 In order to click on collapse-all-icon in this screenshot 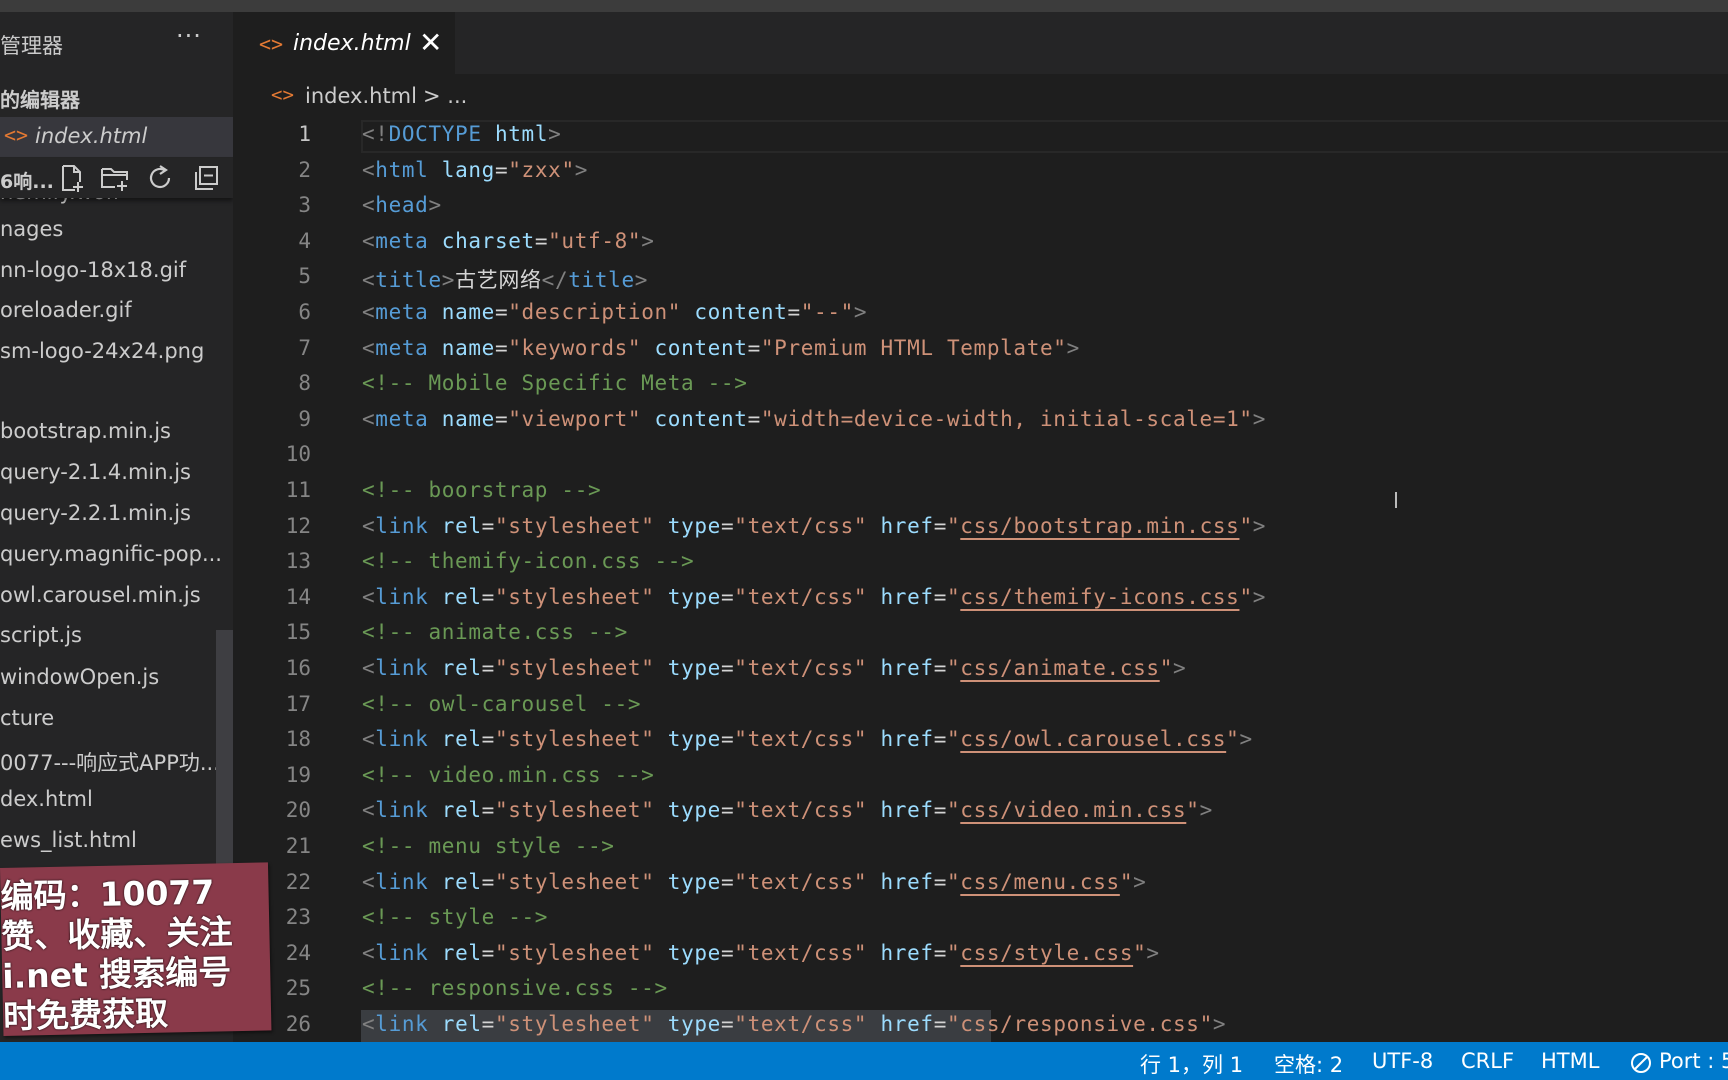, I will do `click(207, 178)`.